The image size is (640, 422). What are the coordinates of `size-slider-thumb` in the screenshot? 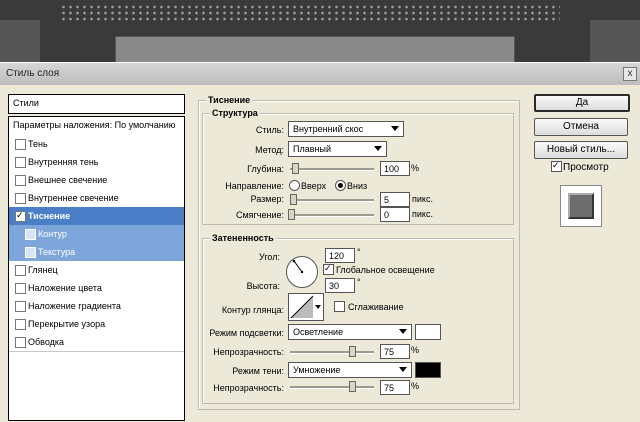 It's located at (293, 199).